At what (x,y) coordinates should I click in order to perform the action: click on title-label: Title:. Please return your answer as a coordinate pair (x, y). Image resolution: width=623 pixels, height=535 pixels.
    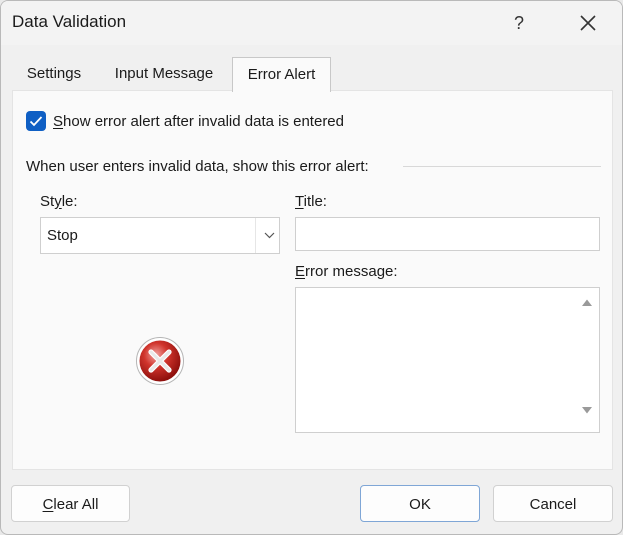
    Looking at the image, I should click on (311, 201).